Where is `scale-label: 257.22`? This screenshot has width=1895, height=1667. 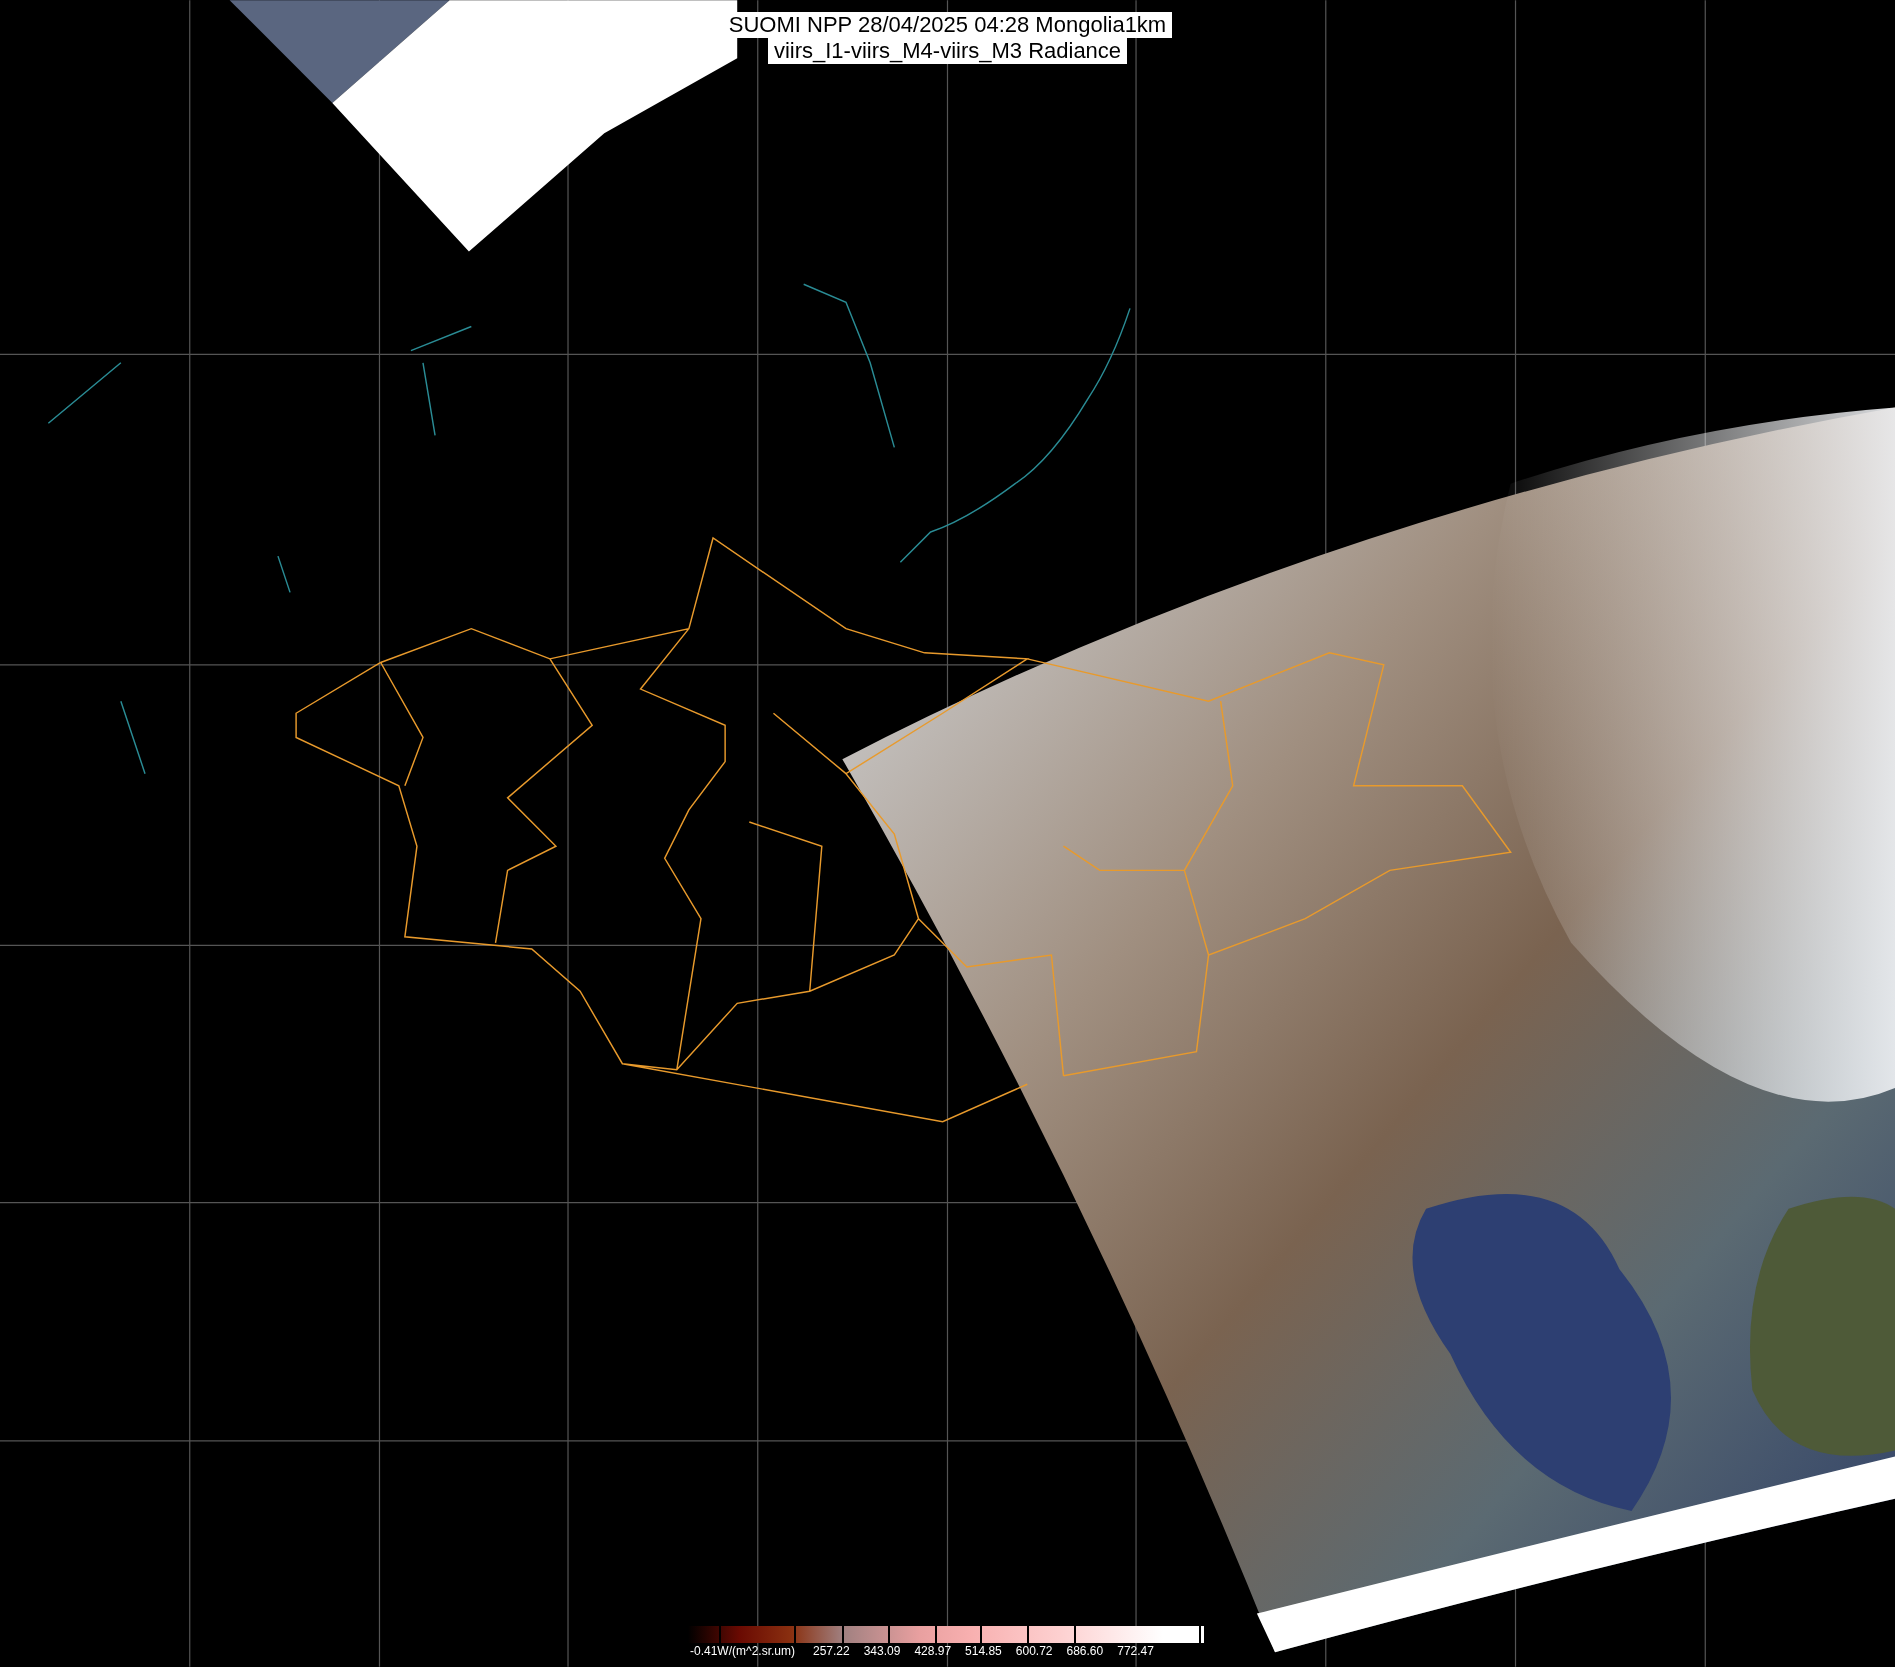 scale-label: 257.22 is located at coordinates (831, 1651).